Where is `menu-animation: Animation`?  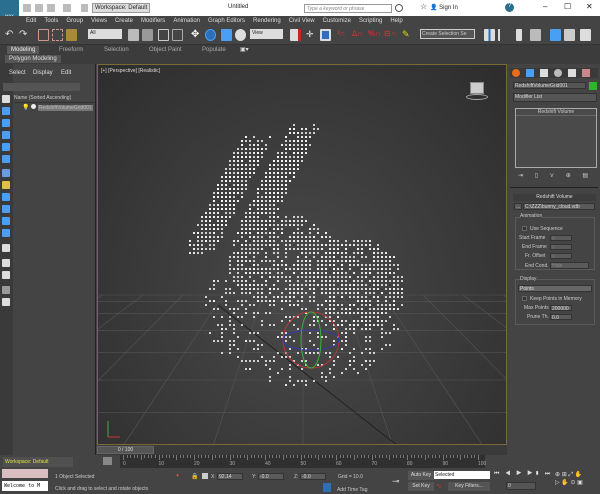
menu-animation: Animation is located at coordinates (186, 21).